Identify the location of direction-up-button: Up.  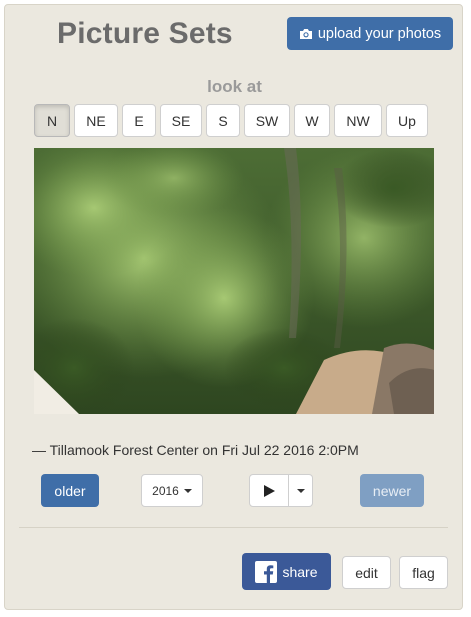
(407, 120).